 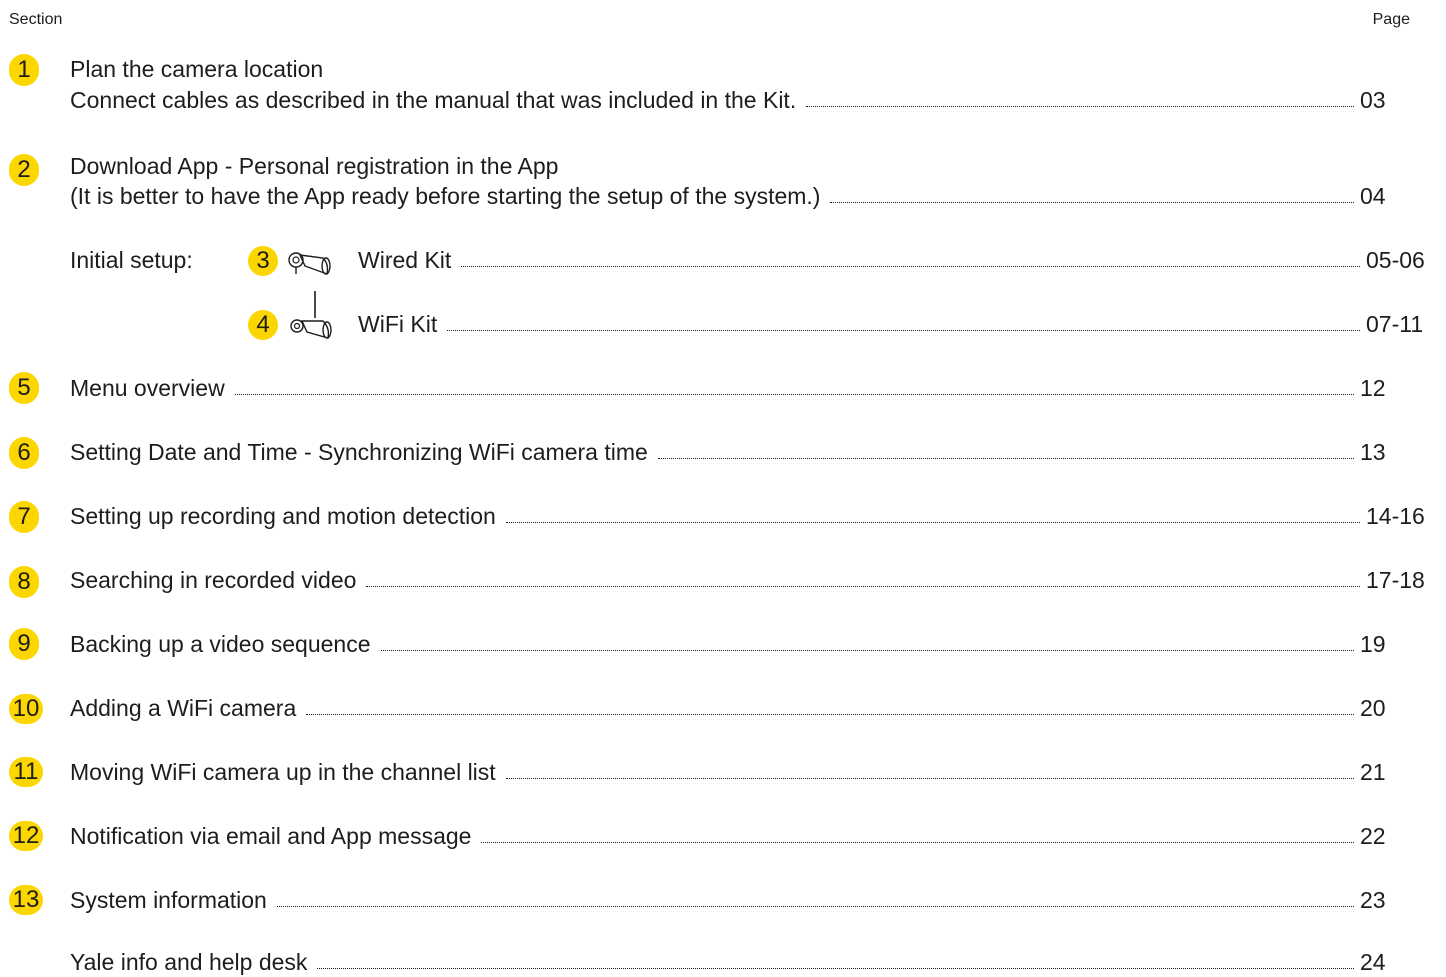 I want to click on section-number-badge: 11, so click(x=26, y=772).